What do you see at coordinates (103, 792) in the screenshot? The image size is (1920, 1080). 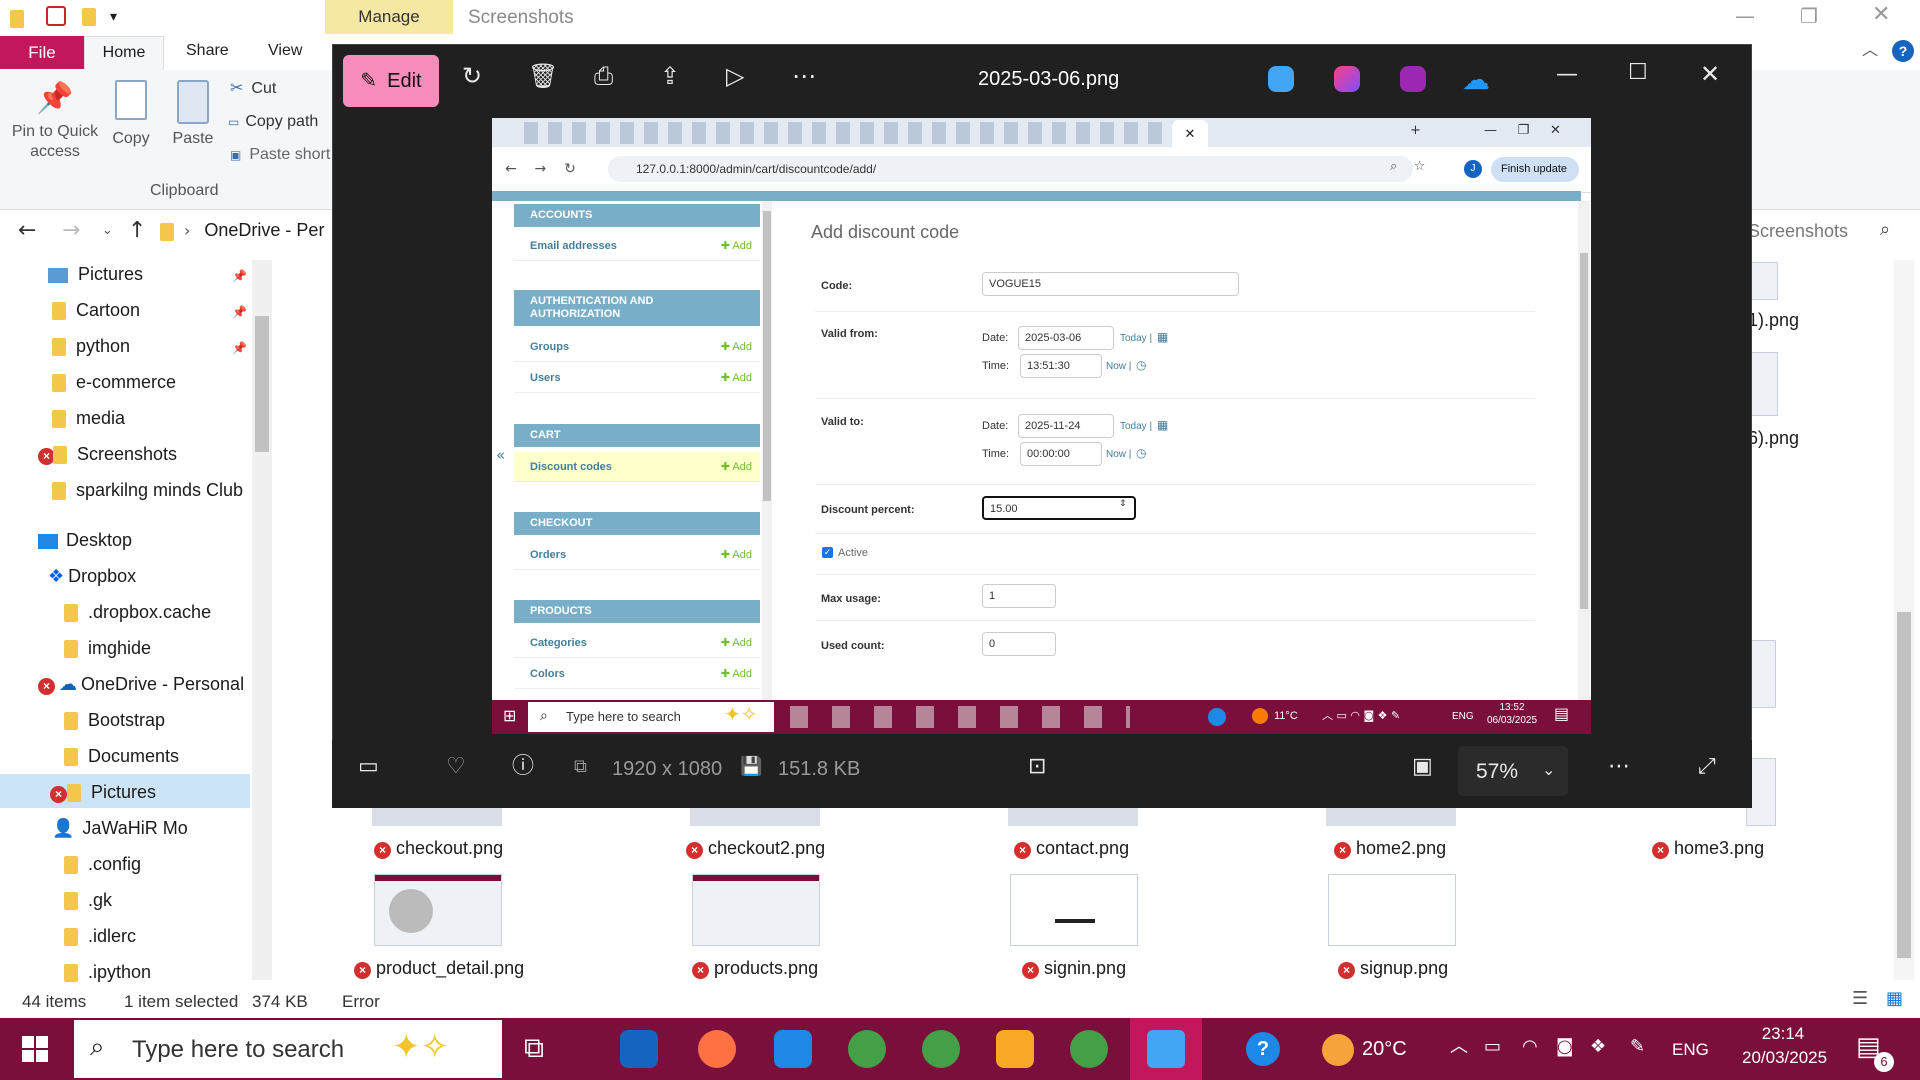 I see `nav-item-pictures-selected: × Pictures` at bounding box center [103, 792].